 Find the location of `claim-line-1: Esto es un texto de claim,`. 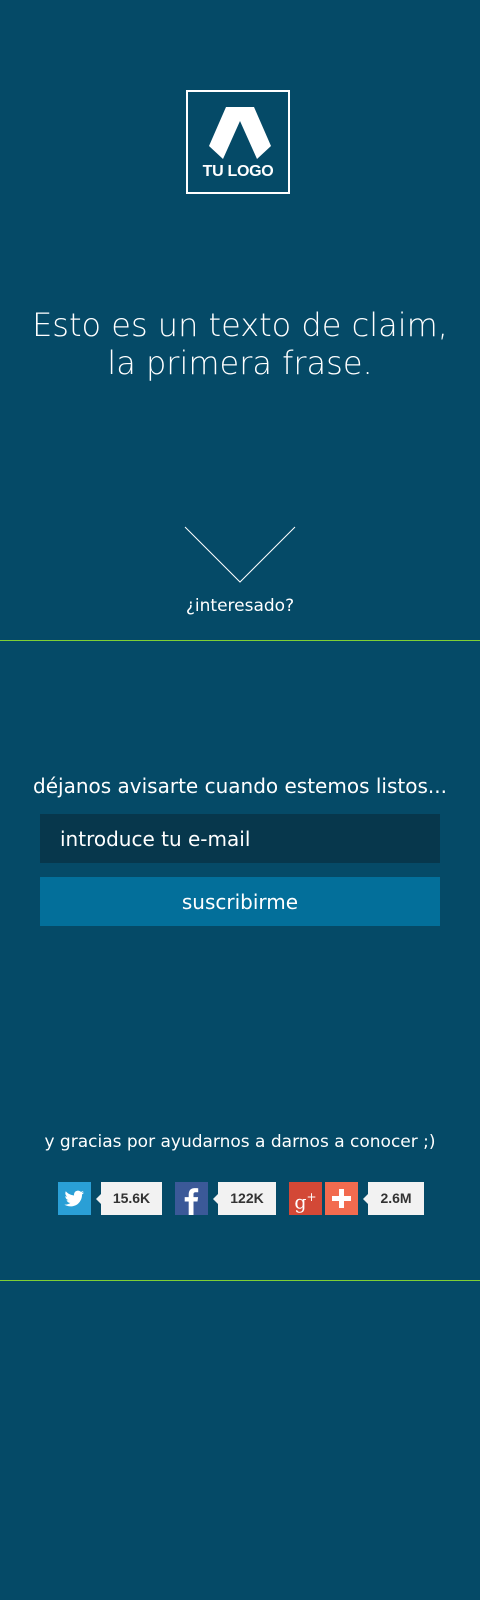

claim-line-1: Esto es un texto de claim, is located at coordinates (240, 325).